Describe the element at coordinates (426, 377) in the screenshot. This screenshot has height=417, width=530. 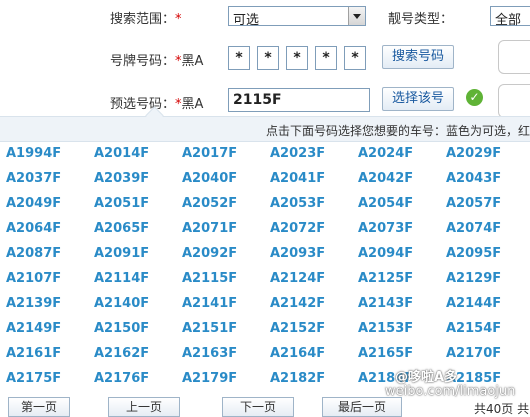
I see `watermark-user: @哆啦A多` at that location.